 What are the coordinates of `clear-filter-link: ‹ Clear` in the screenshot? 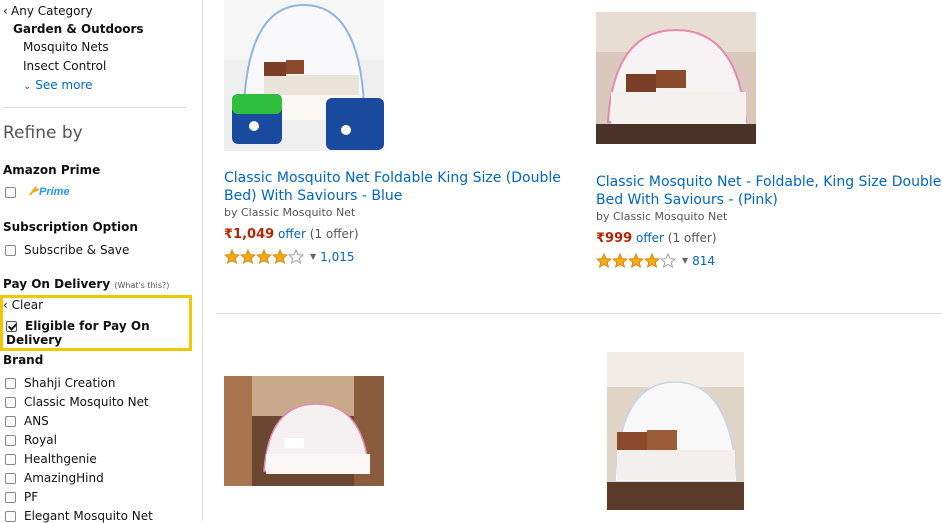 It's located at (23, 305).